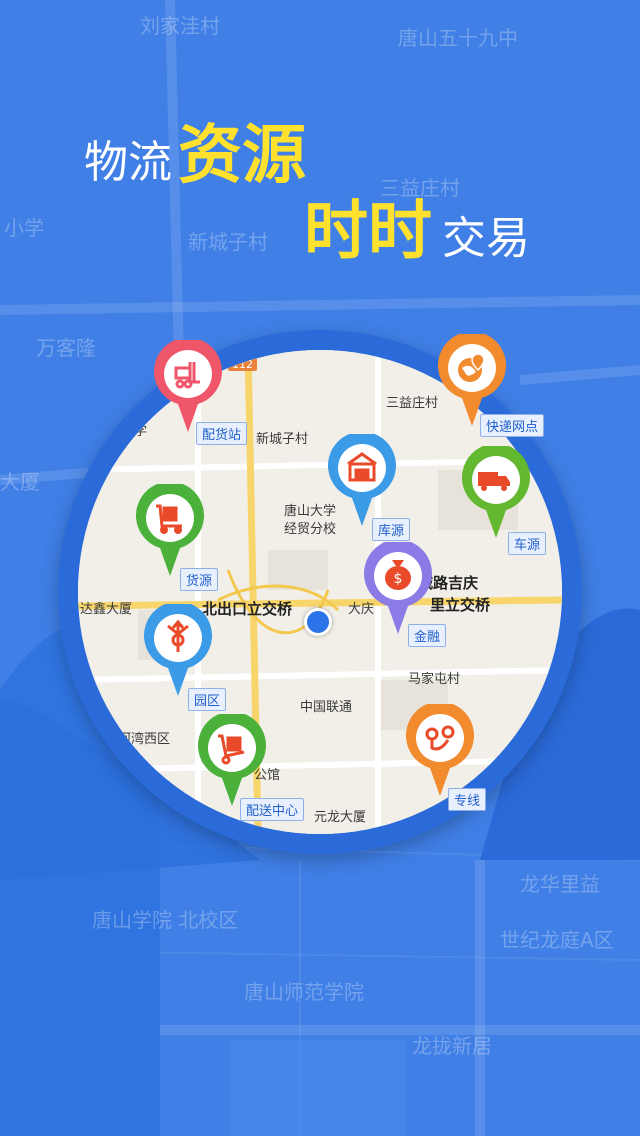  I want to click on pin-label-yuanqu: 园区, so click(207, 699).